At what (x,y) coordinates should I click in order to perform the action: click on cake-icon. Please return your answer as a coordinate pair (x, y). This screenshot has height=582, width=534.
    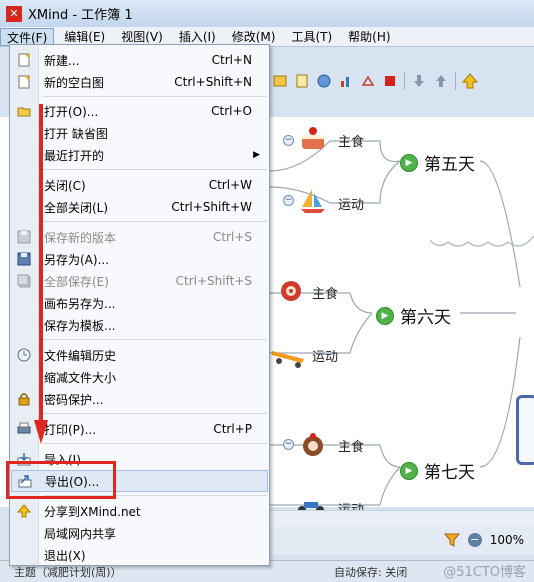
    Looking at the image, I should click on (313, 138).